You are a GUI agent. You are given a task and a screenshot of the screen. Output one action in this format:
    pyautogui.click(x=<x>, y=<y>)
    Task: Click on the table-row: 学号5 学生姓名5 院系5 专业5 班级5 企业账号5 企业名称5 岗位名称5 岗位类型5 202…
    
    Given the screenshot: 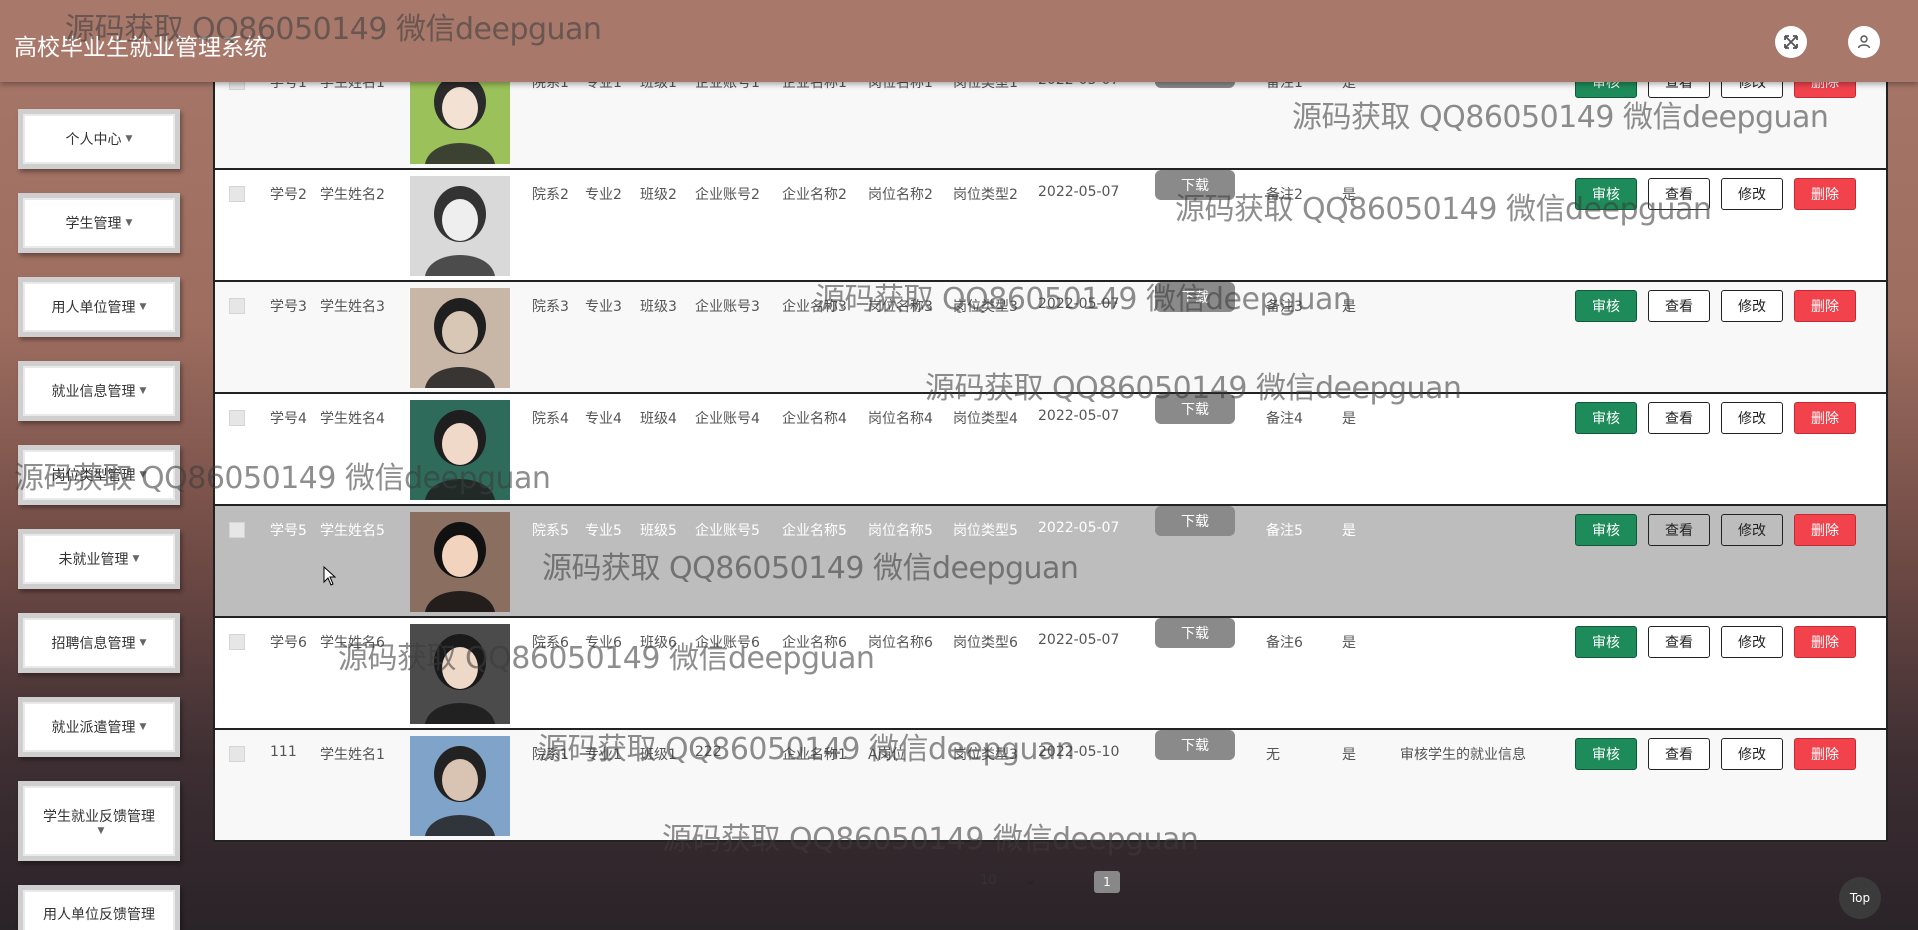 What is the action you would take?
    pyautogui.click(x=1050, y=562)
    